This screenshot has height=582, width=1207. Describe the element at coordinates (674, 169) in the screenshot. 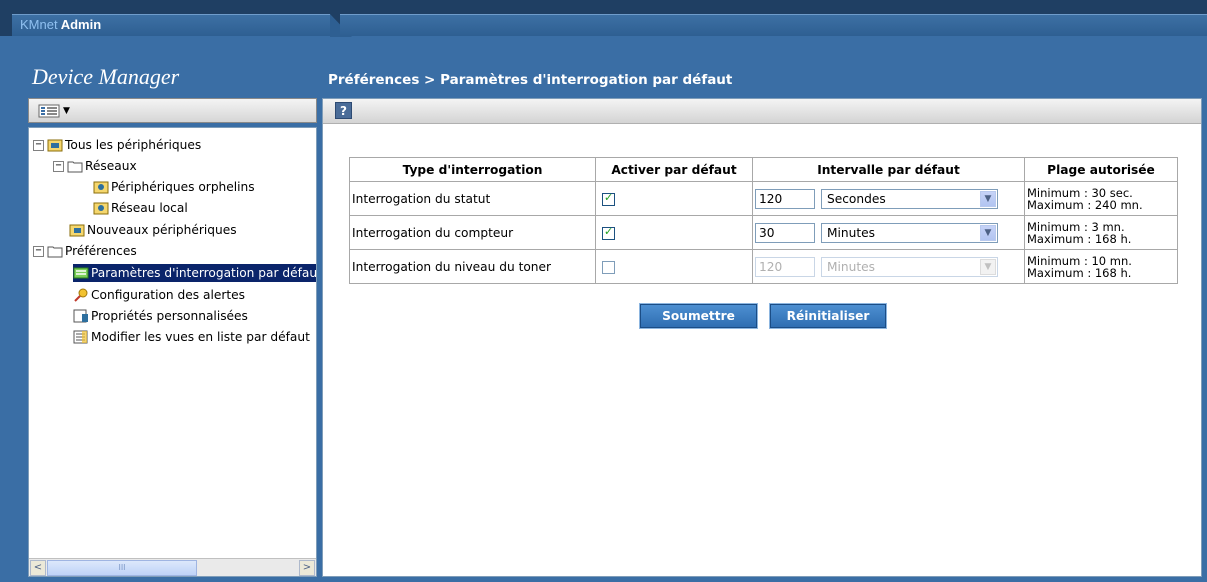

I see `column-header-enabled: Activer par défaut` at that location.